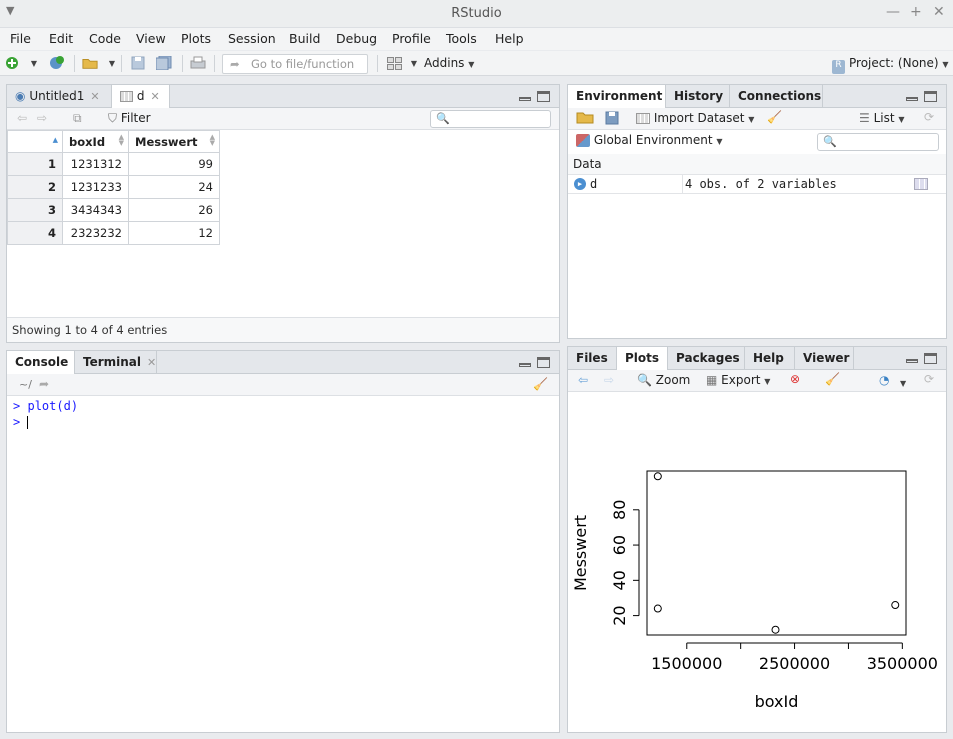  I want to click on list-icon: ☰, so click(864, 118).